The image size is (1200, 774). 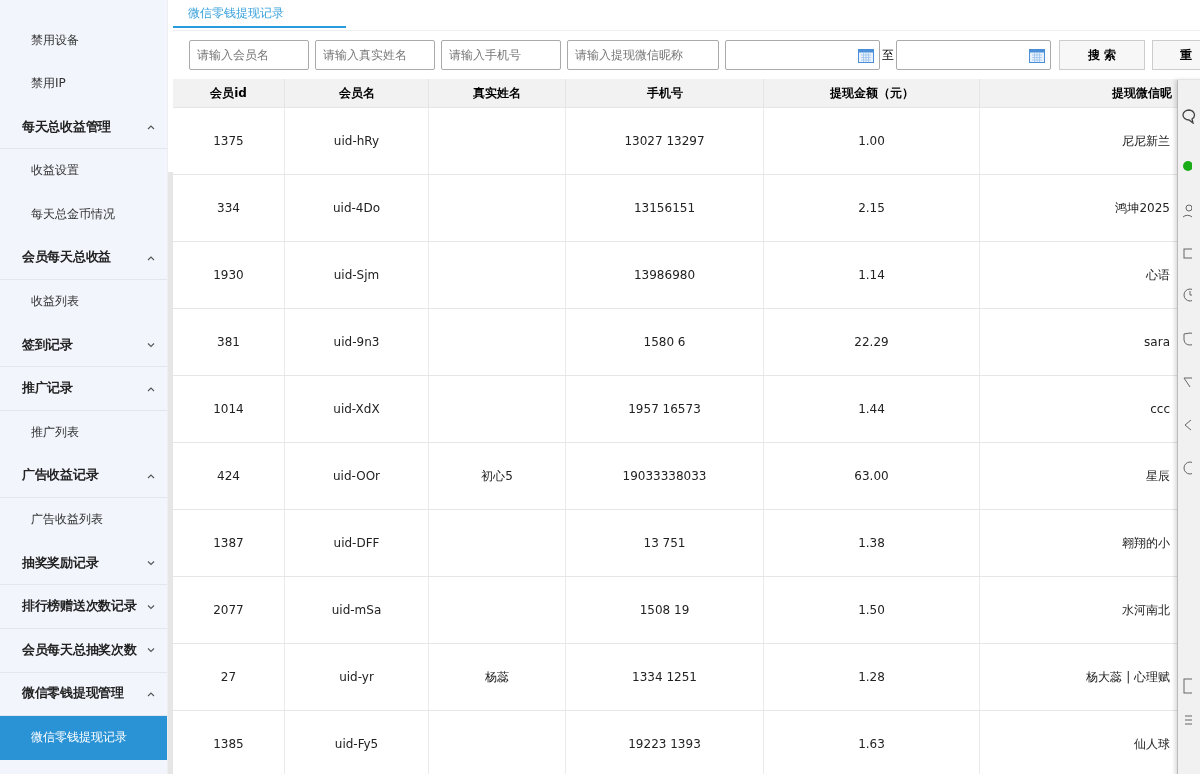 What do you see at coordinates (1146, 610) in the screenshot?
I see `table-cell: 水河南北` at bounding box center [1146, 610].